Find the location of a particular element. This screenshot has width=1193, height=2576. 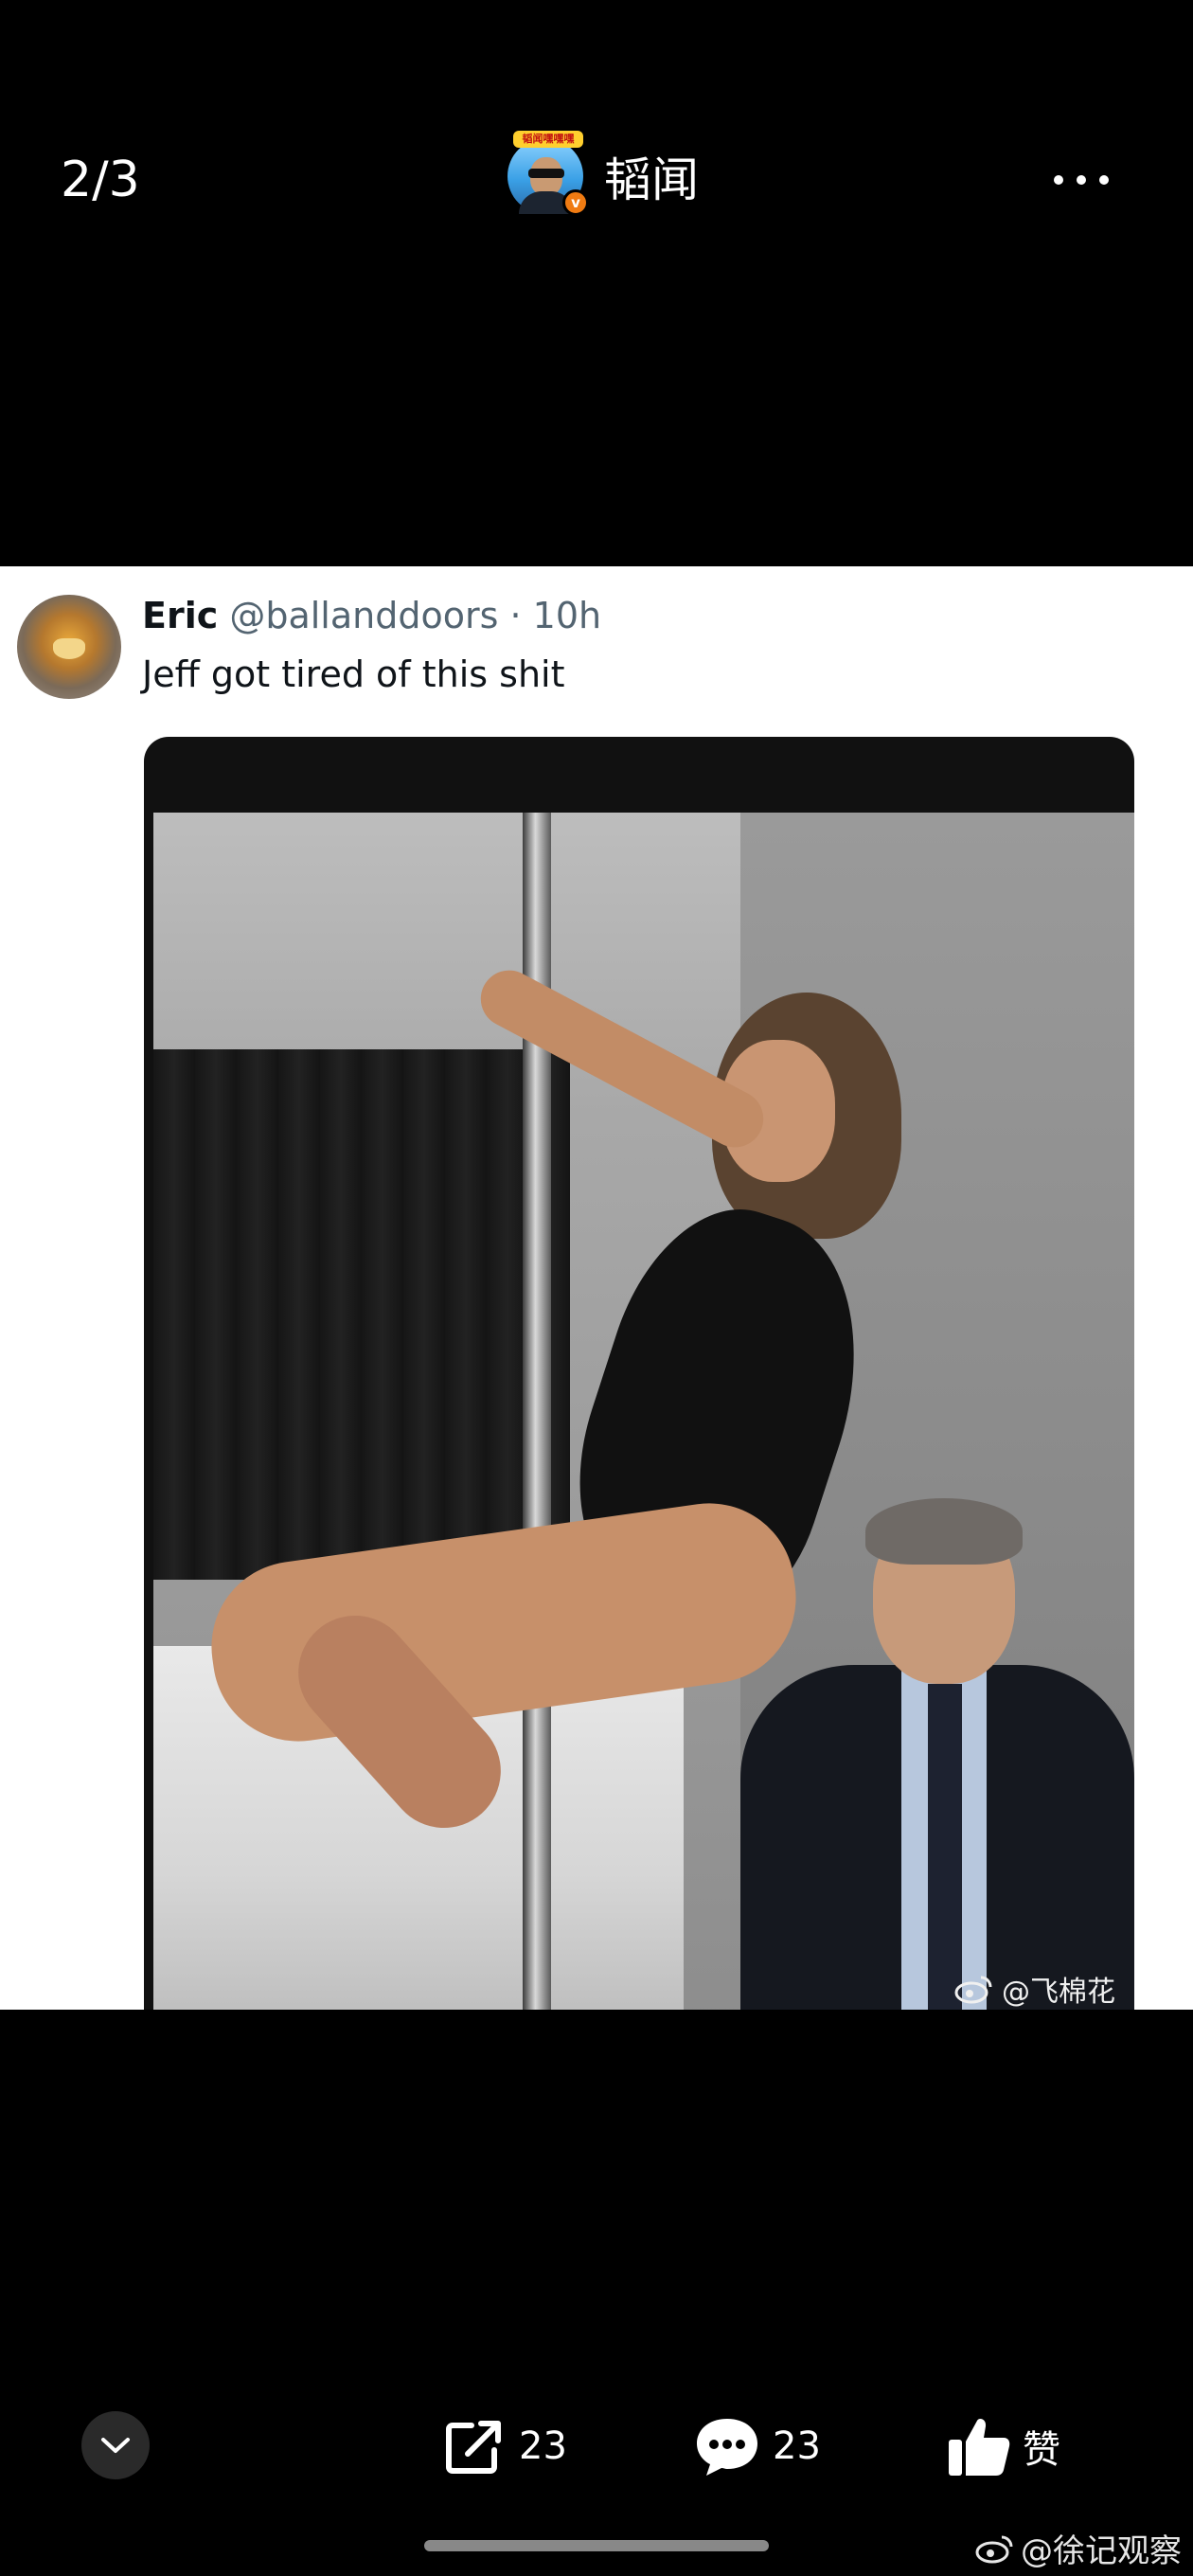

like-label: 赞 is located at coordinates (1041, 2450).